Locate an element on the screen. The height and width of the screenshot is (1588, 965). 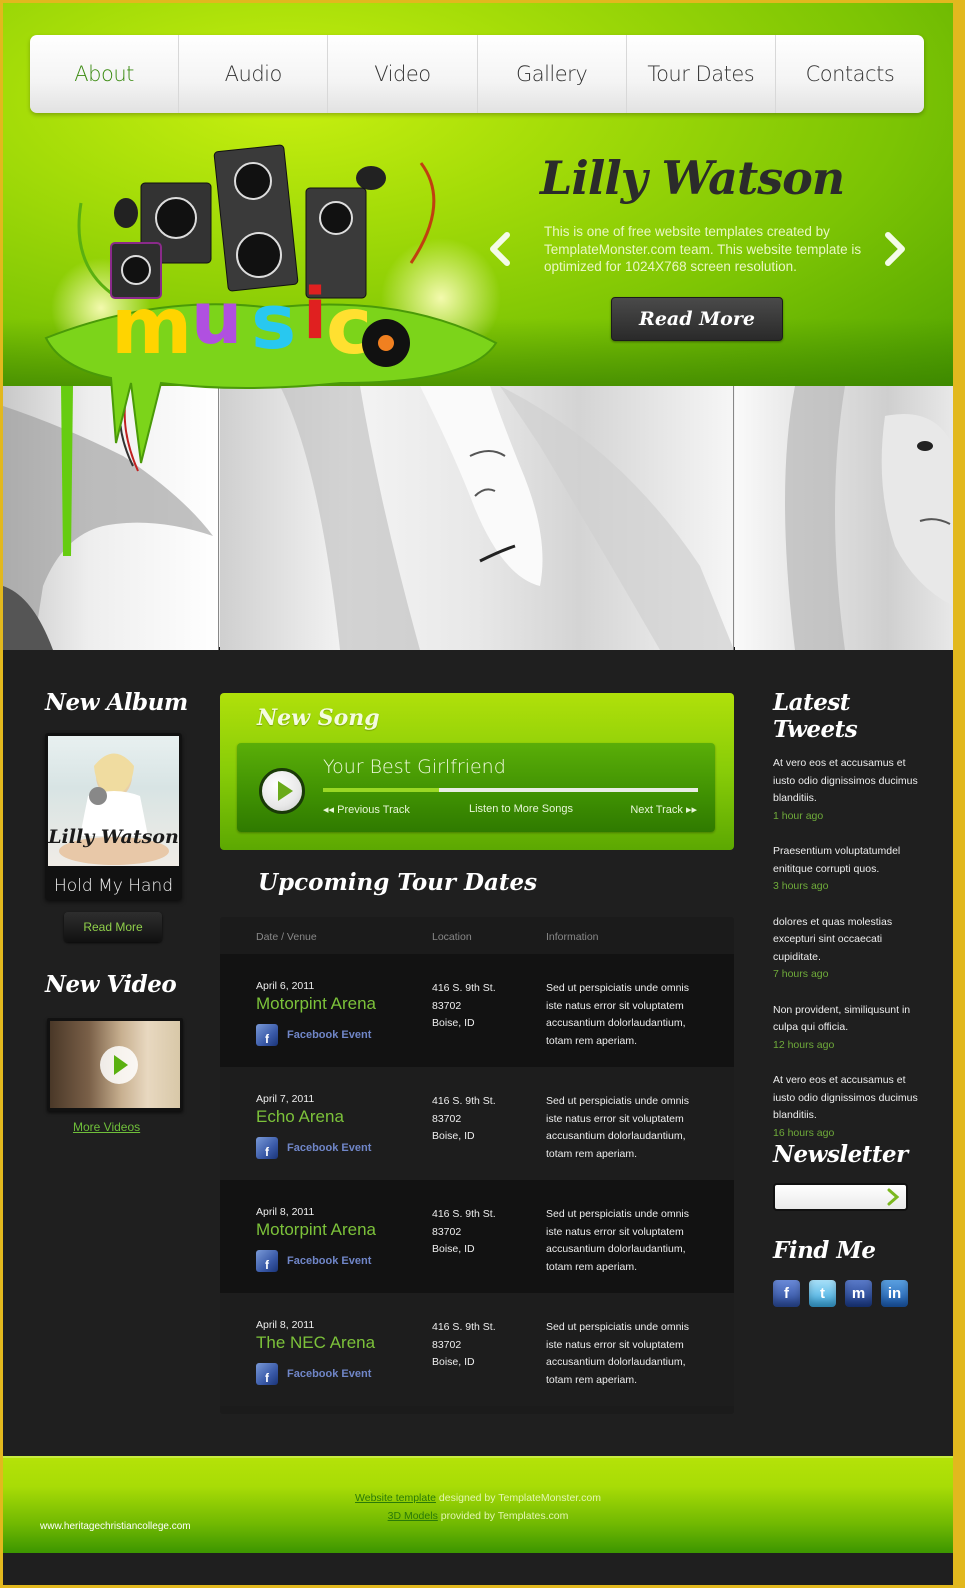
album-read-more-button: Read More is located at coordinates (113, 927).